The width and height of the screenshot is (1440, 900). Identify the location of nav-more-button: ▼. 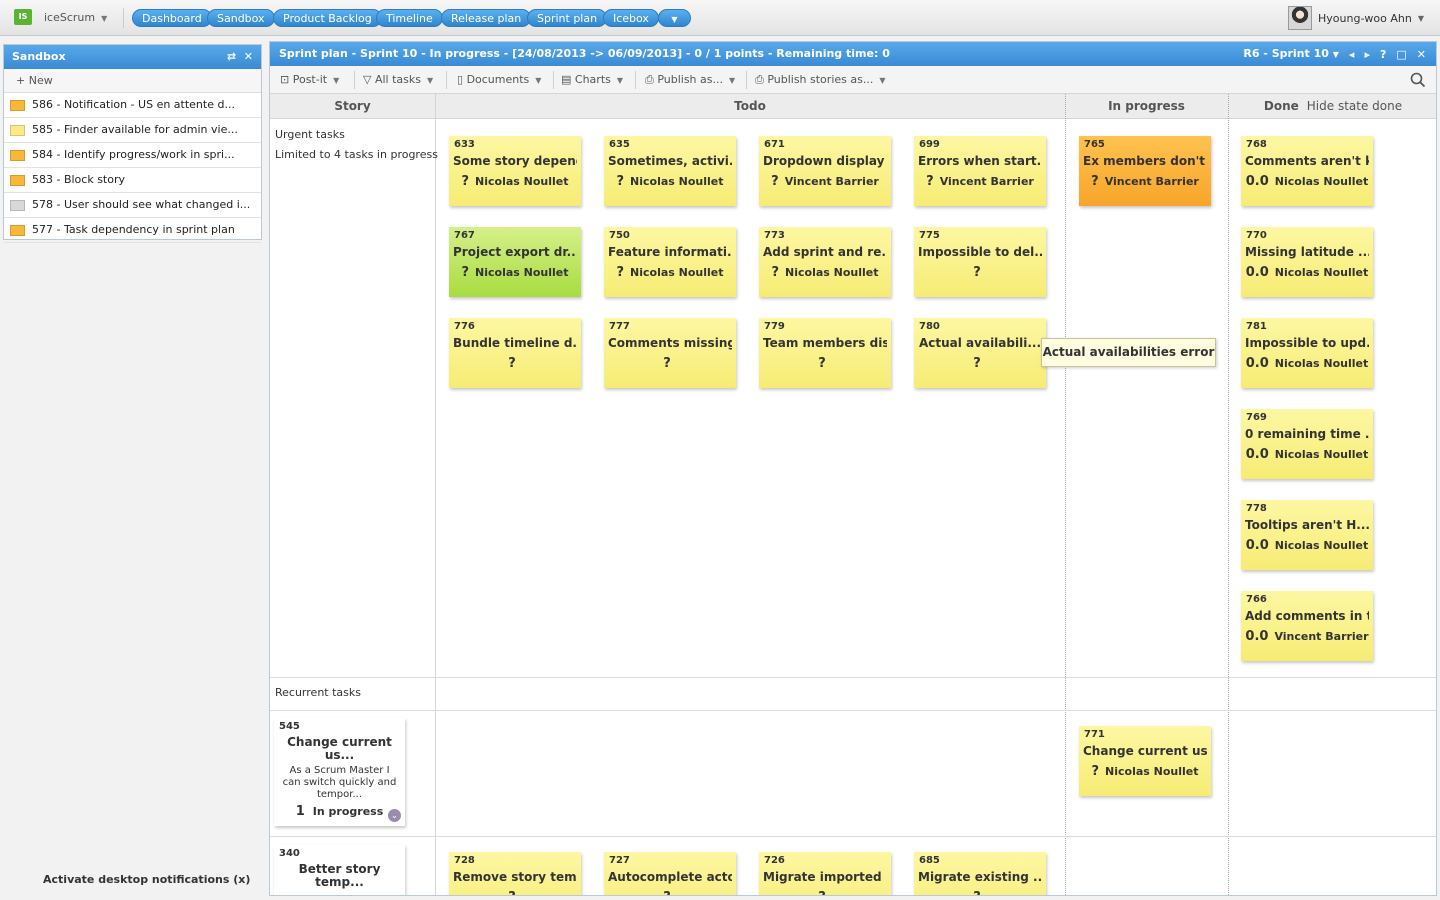
(674, 18).